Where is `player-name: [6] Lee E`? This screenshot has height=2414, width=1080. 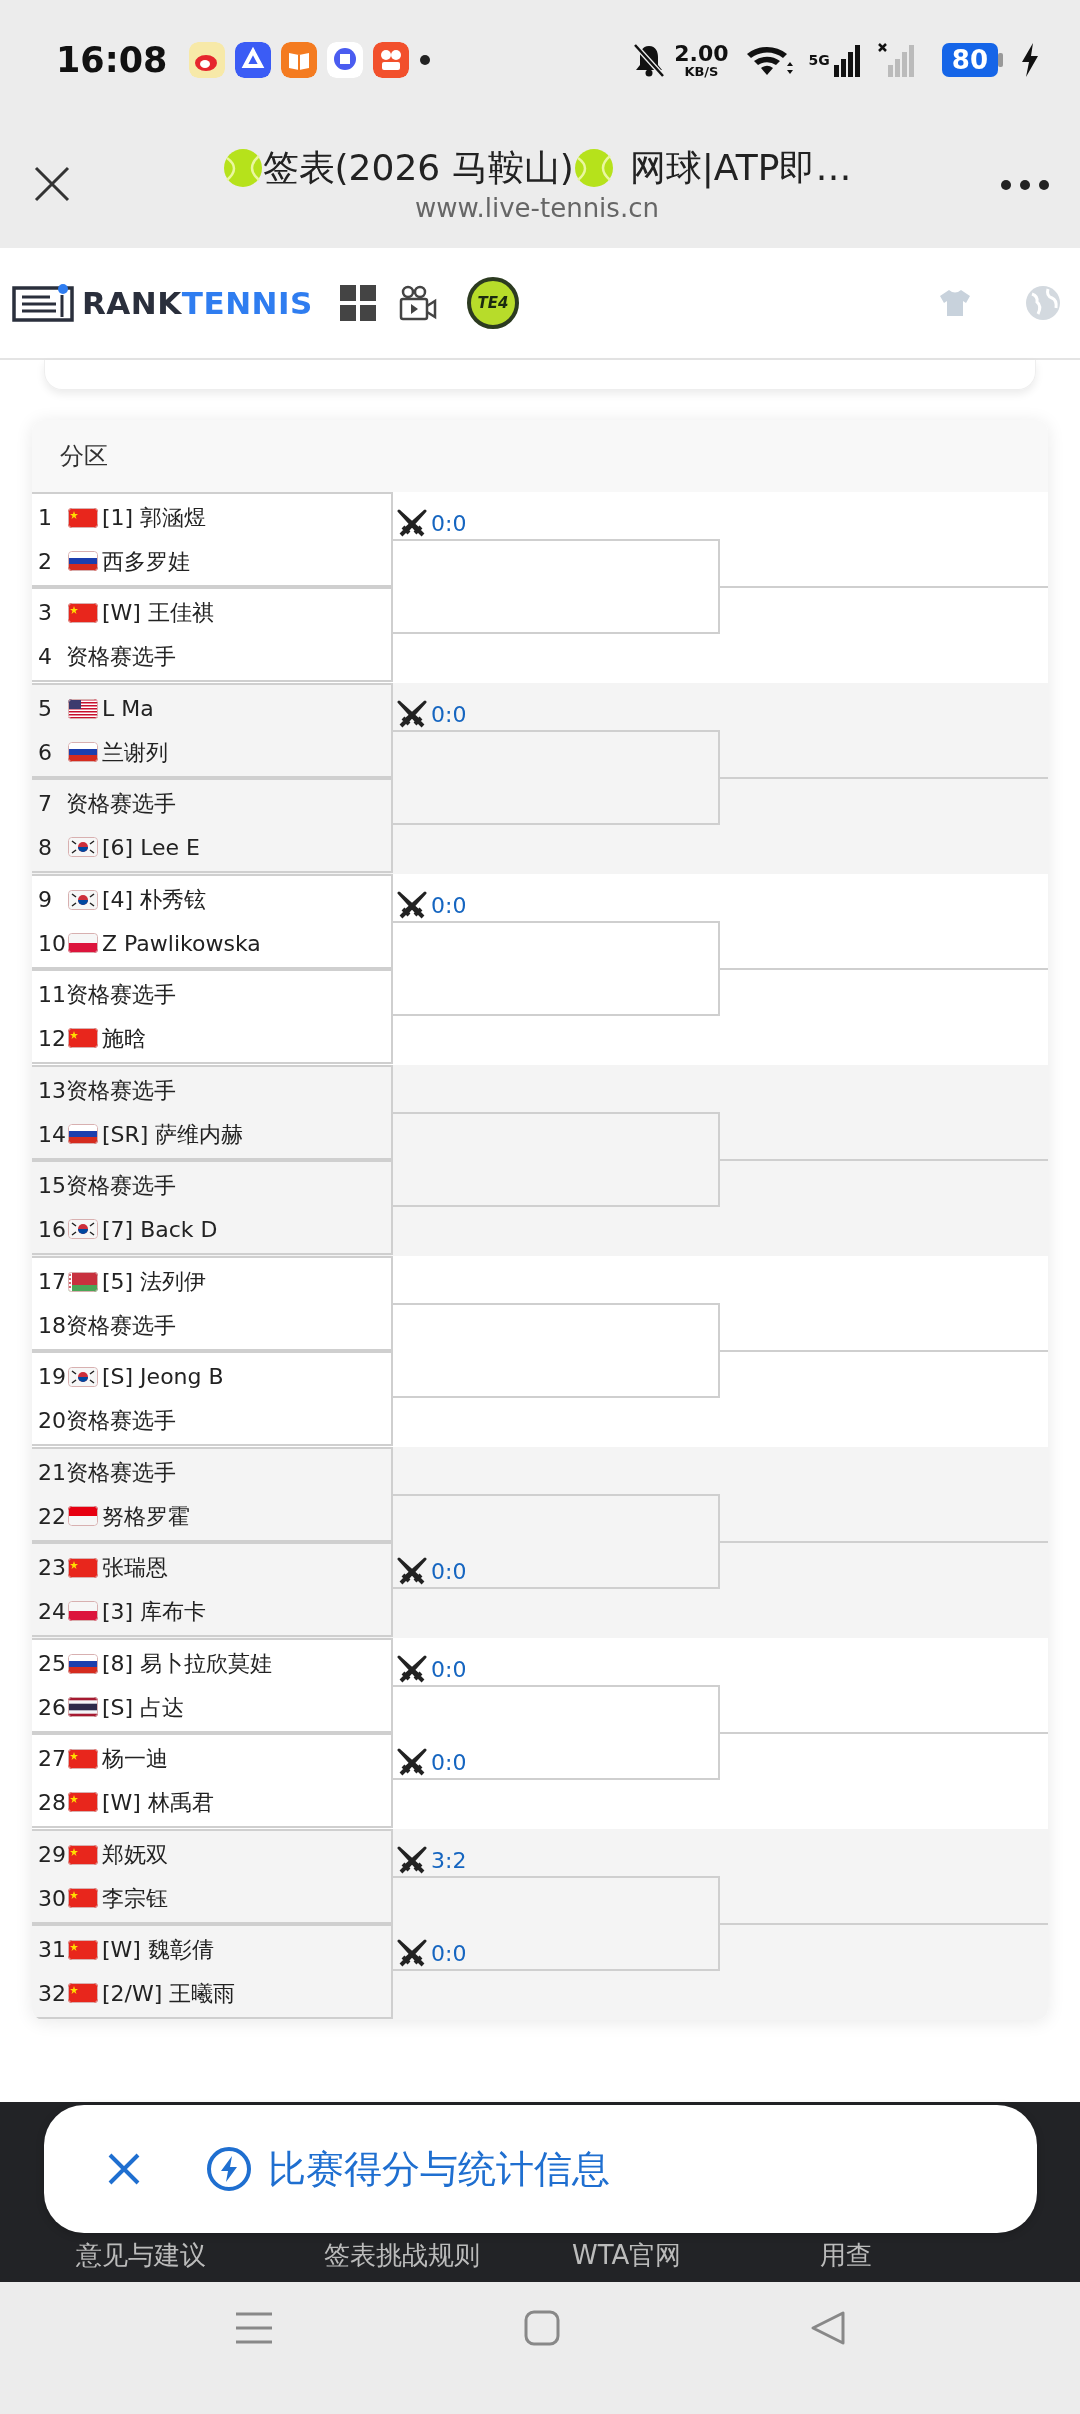
player-name: [6] Lee E is located at coordinates (151, 847).